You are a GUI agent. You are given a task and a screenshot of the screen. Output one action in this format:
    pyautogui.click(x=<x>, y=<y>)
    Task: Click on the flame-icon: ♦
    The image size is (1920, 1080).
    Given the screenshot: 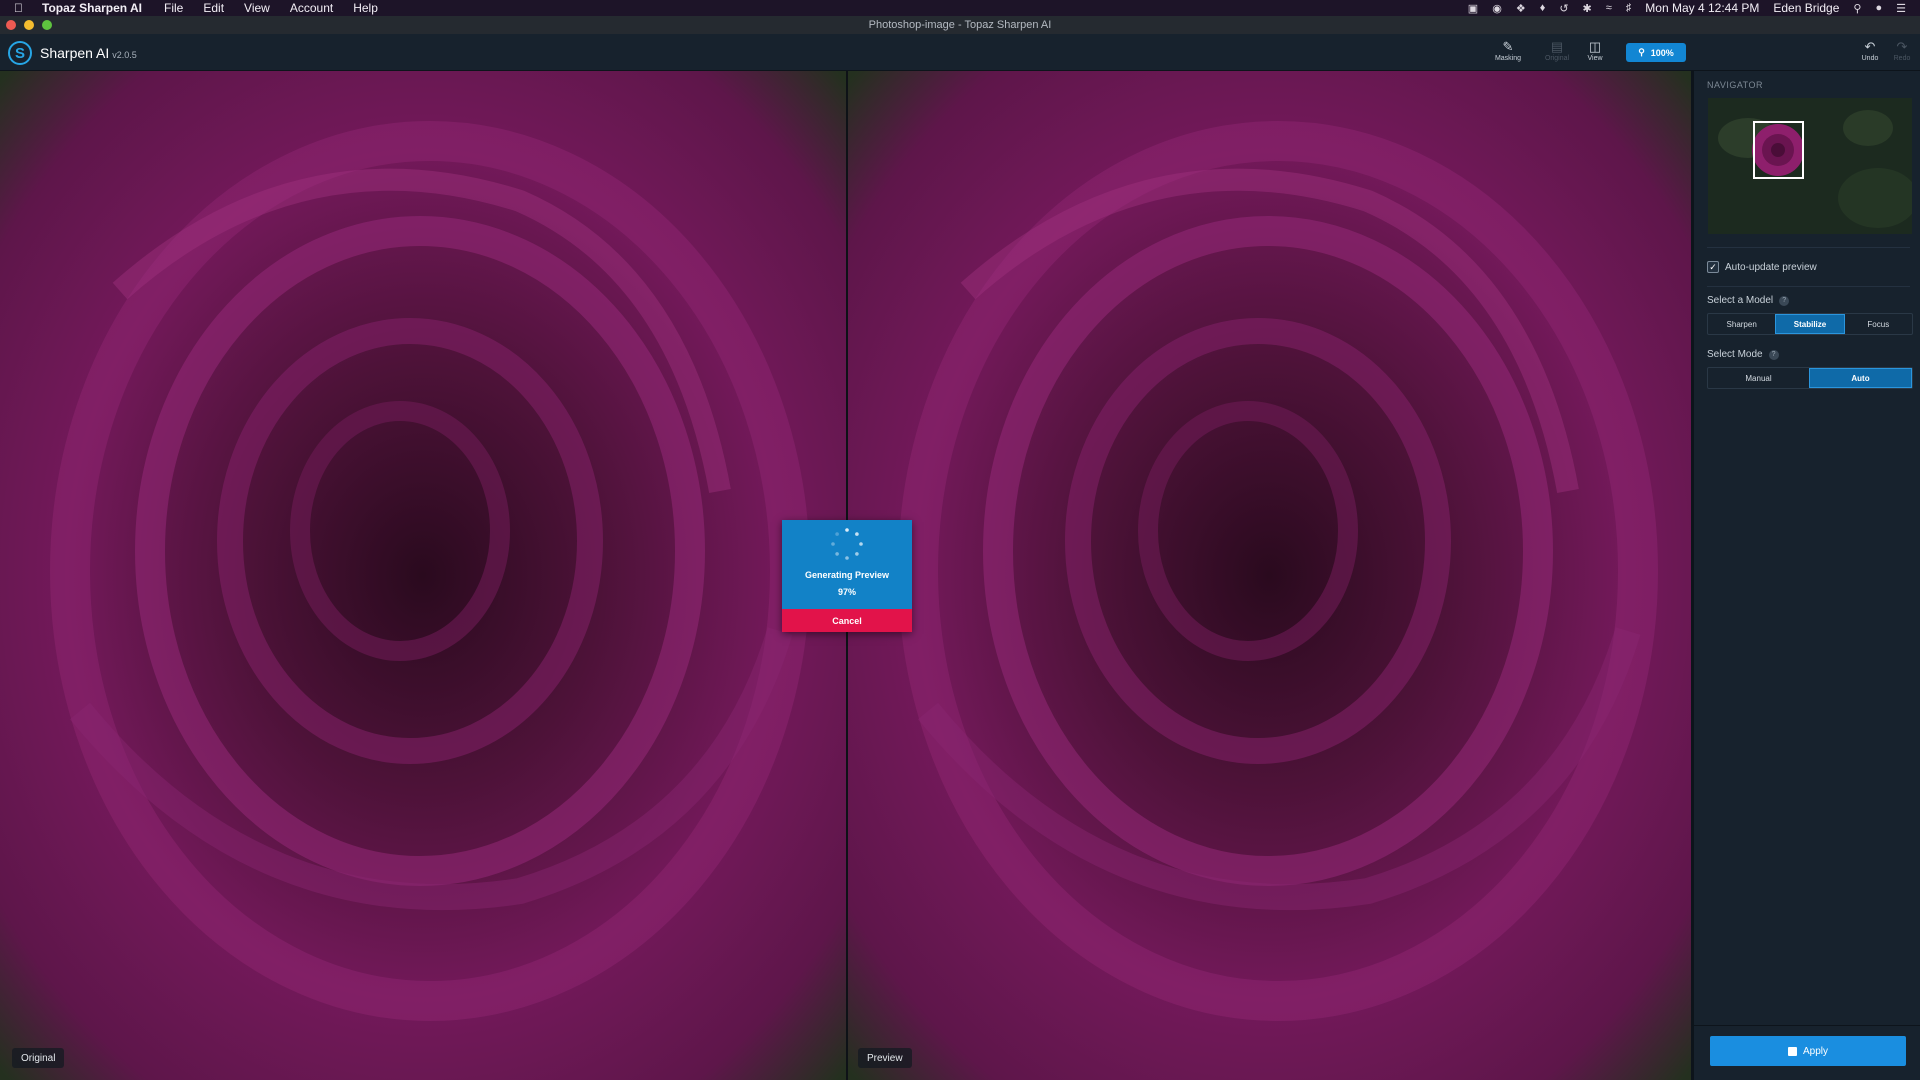 What is the action you would take?
    pyautogui.click(x=1543, y=8)
    